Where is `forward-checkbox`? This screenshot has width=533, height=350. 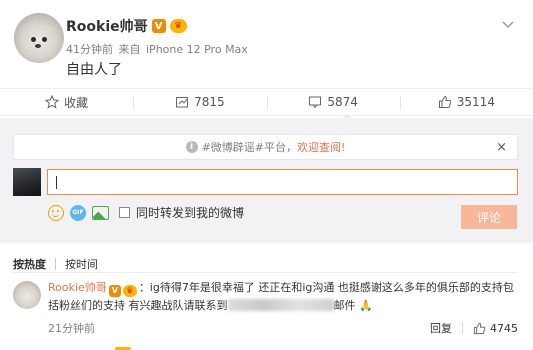
forward-checkbox is located at coordinates (124, 212).